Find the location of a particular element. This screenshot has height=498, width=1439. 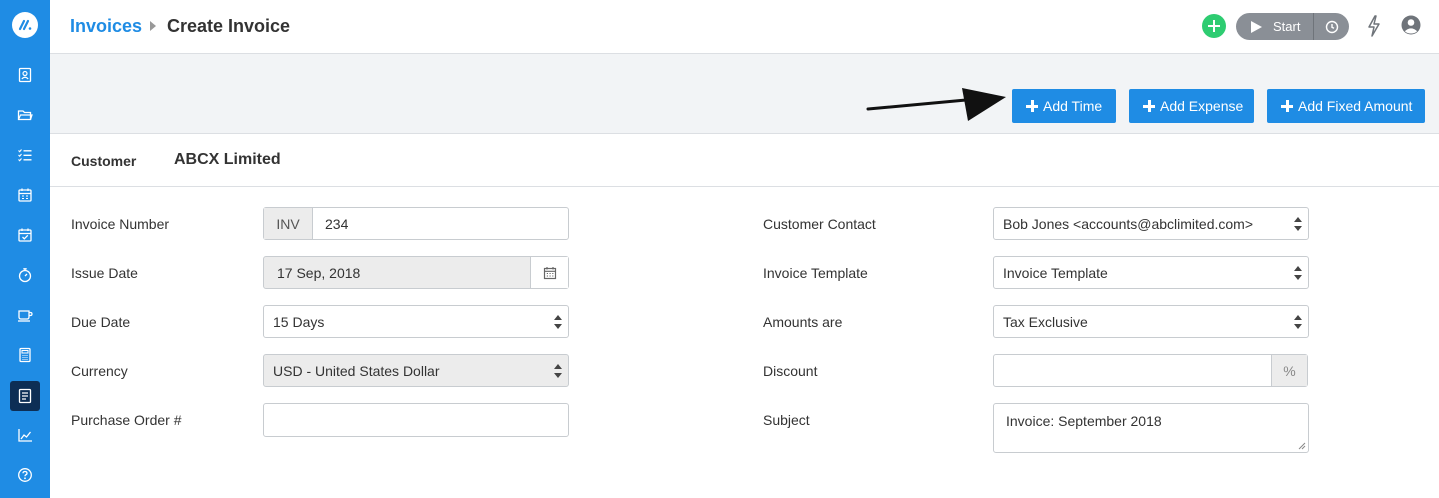

customer-contact-value: Bob Jones <accounts@abclimited.com> is located at coordinates (1128, 224).